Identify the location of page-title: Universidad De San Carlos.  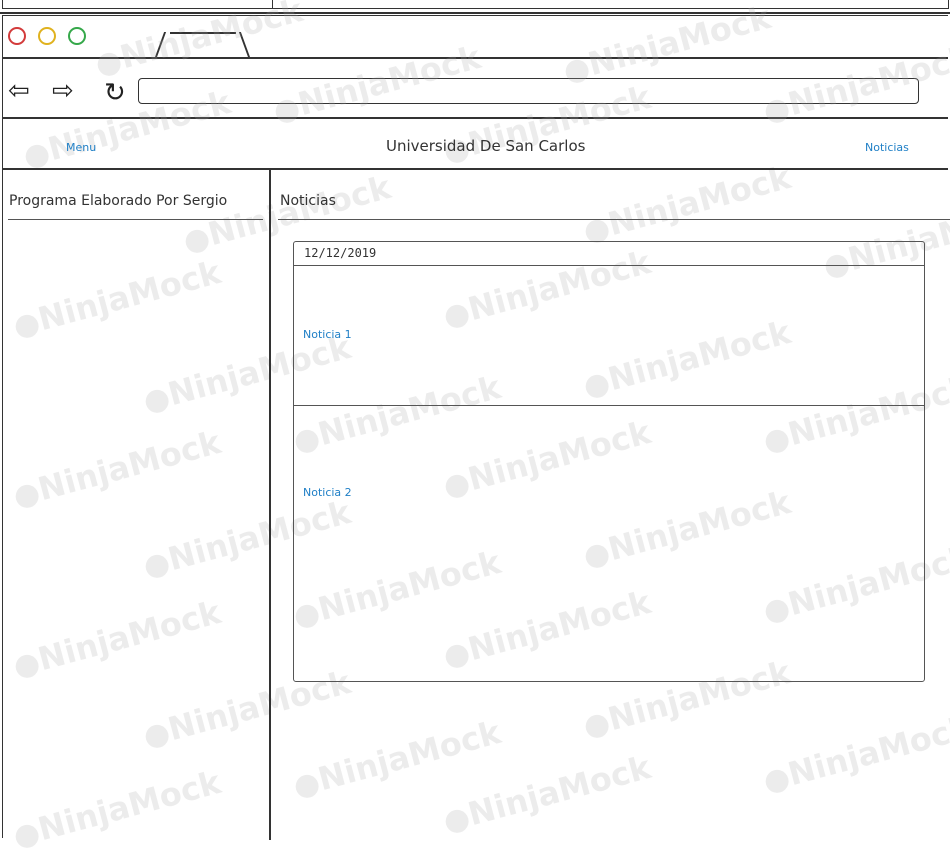
(486, 146).